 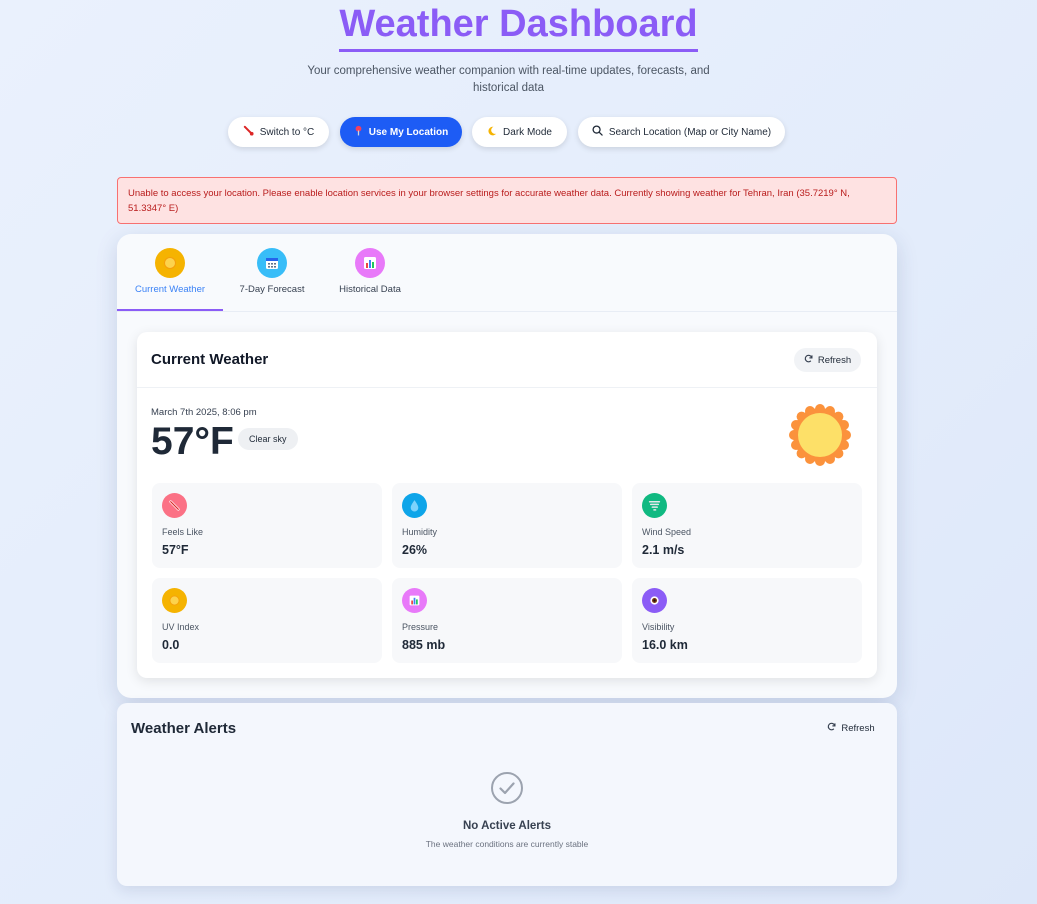 What do you see at coordinates (663, 550) in the screenshot?
I see `stat-value: 2.1 m/s` at bounding box center [663, 550].